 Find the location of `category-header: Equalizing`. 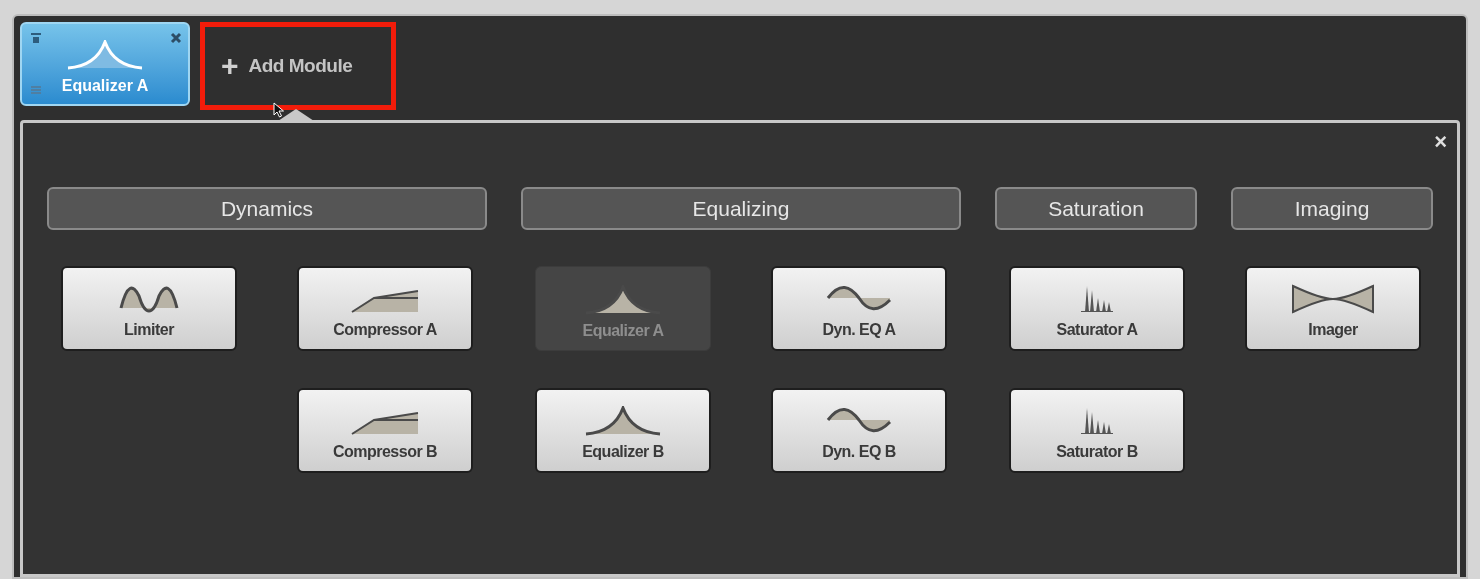

category-header: Equalizing is located at coordinates (741, 208).